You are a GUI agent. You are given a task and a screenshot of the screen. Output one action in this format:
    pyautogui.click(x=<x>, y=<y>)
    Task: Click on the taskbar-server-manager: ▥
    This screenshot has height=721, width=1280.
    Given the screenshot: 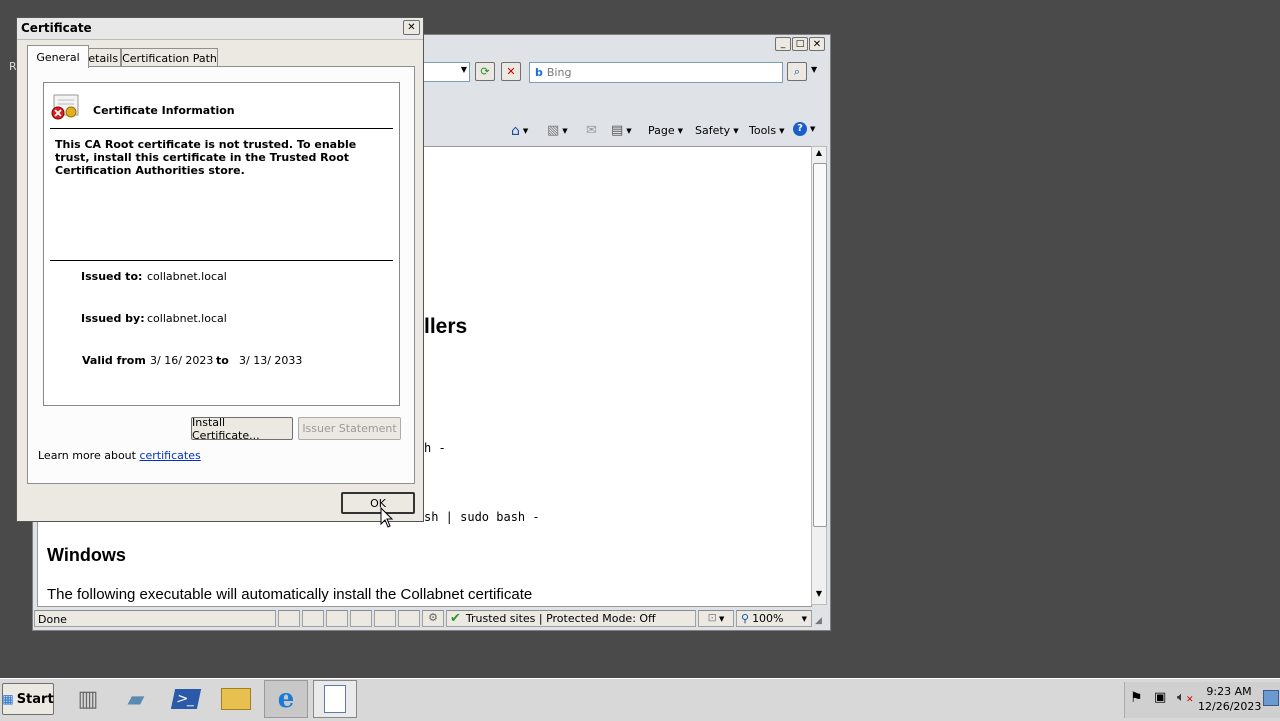 What is the action you would take?
    pyautogui.click(x=88, y=699)
    